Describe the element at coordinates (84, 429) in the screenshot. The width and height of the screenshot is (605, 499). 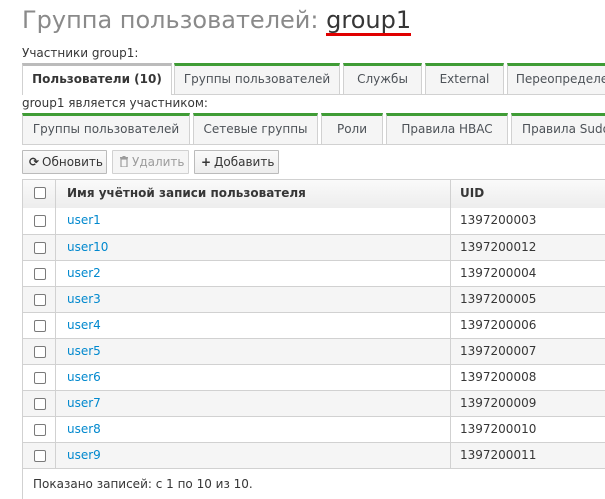
I see `user-link: user8` at that location.